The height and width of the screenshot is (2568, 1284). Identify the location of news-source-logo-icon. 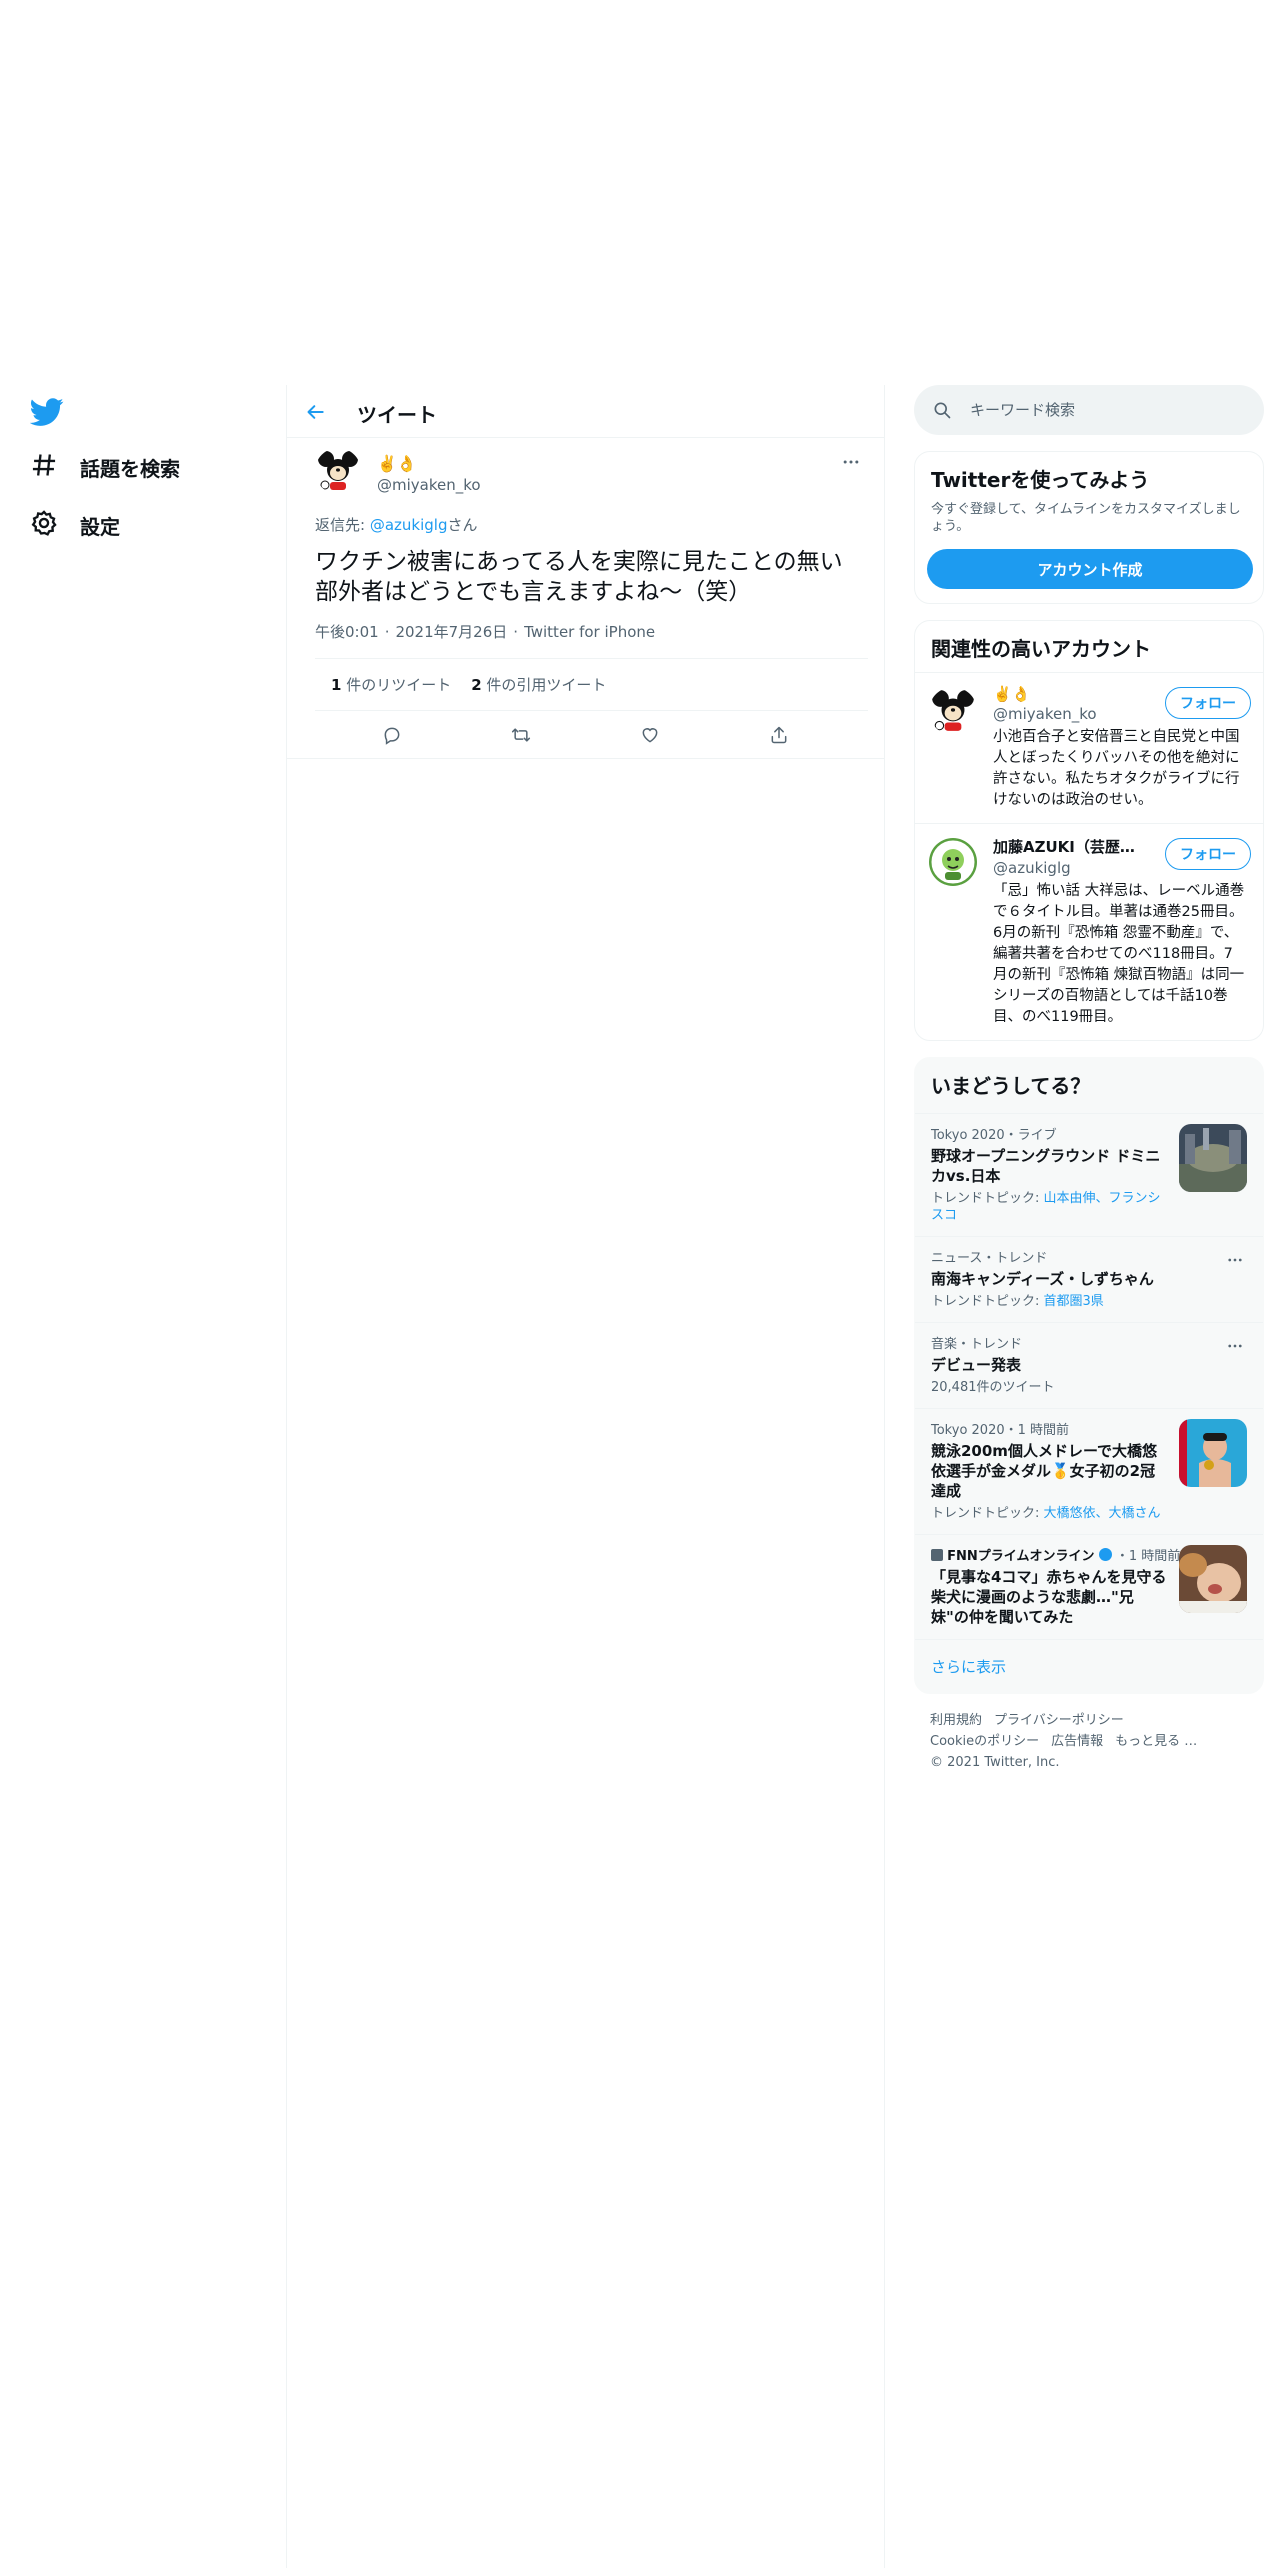
(937, 1555).